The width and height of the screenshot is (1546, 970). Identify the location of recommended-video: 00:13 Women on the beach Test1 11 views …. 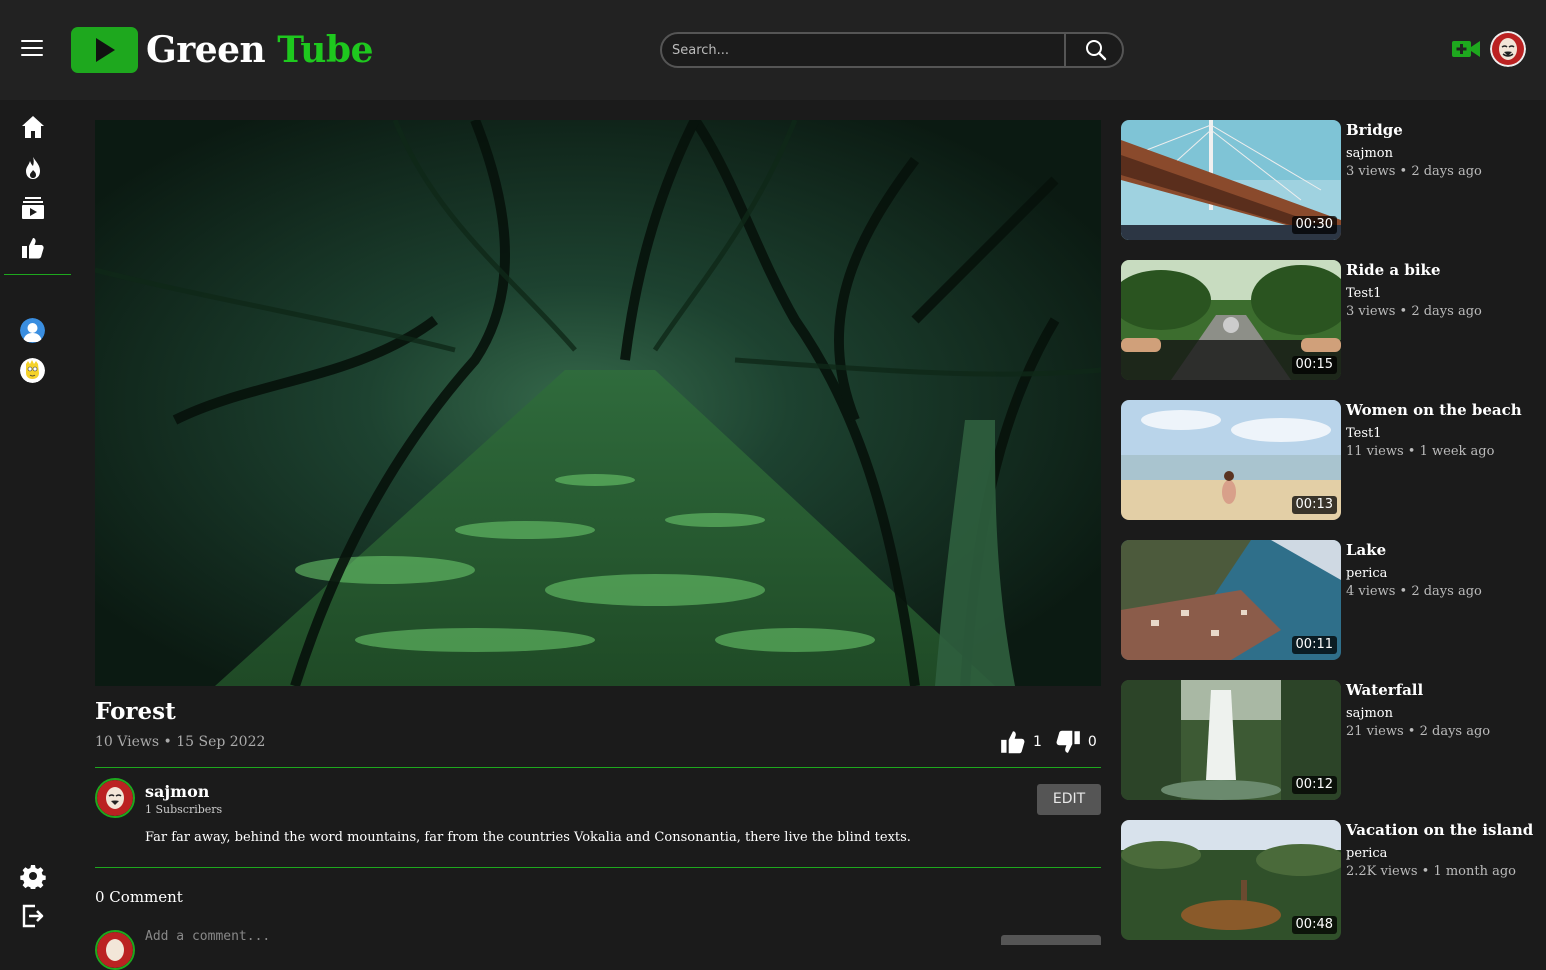
(1331, 460).